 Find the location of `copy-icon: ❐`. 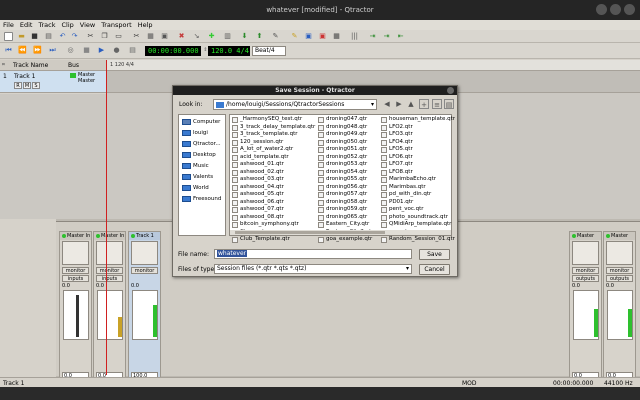

copy-icon: ❐ is located at coordinates (104, 36).